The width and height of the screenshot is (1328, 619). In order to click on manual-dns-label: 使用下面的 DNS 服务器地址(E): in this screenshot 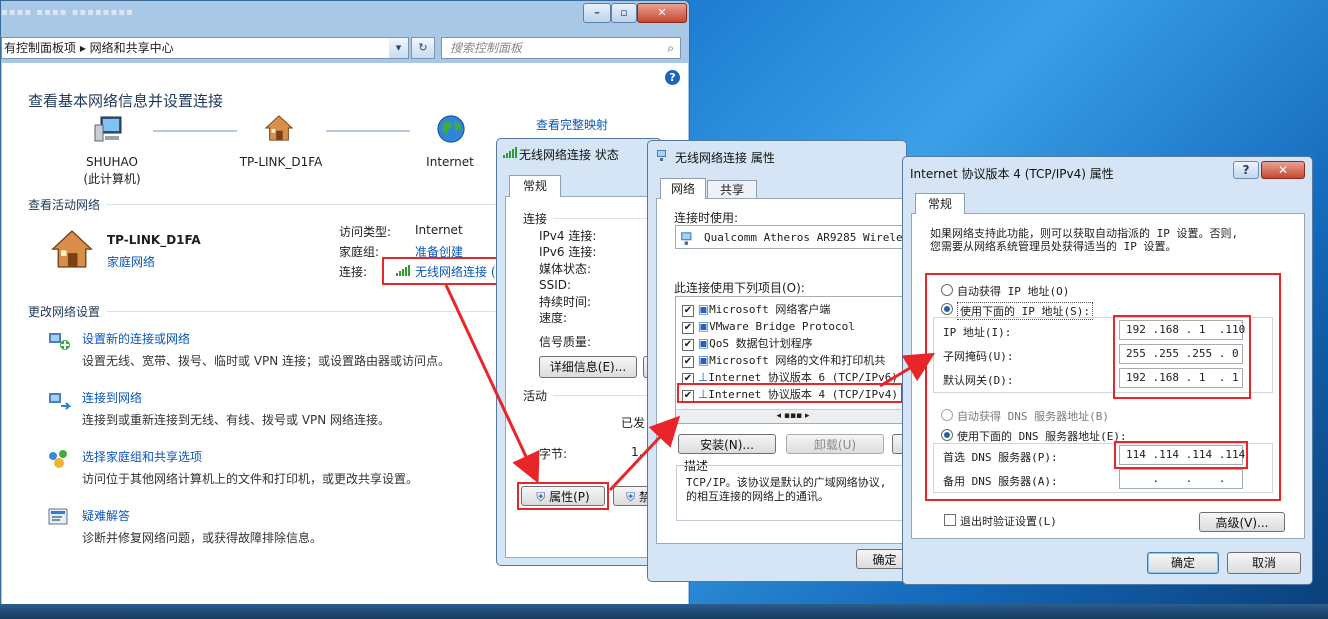, I will do `click(1042, 436)`.